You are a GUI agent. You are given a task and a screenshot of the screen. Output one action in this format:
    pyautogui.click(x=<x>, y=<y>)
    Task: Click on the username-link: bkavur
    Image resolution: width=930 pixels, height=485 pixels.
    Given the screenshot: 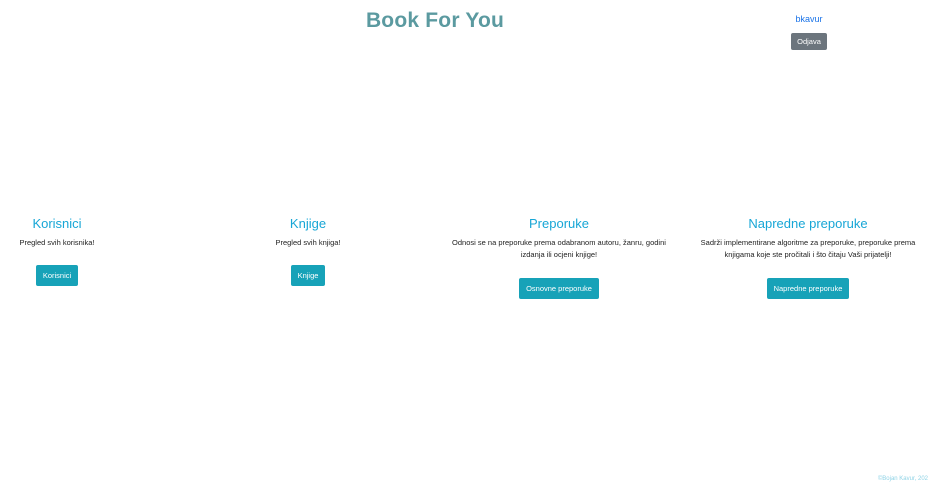 What is the action you would take?
    pyautogui.click(x=809, y=19)
    